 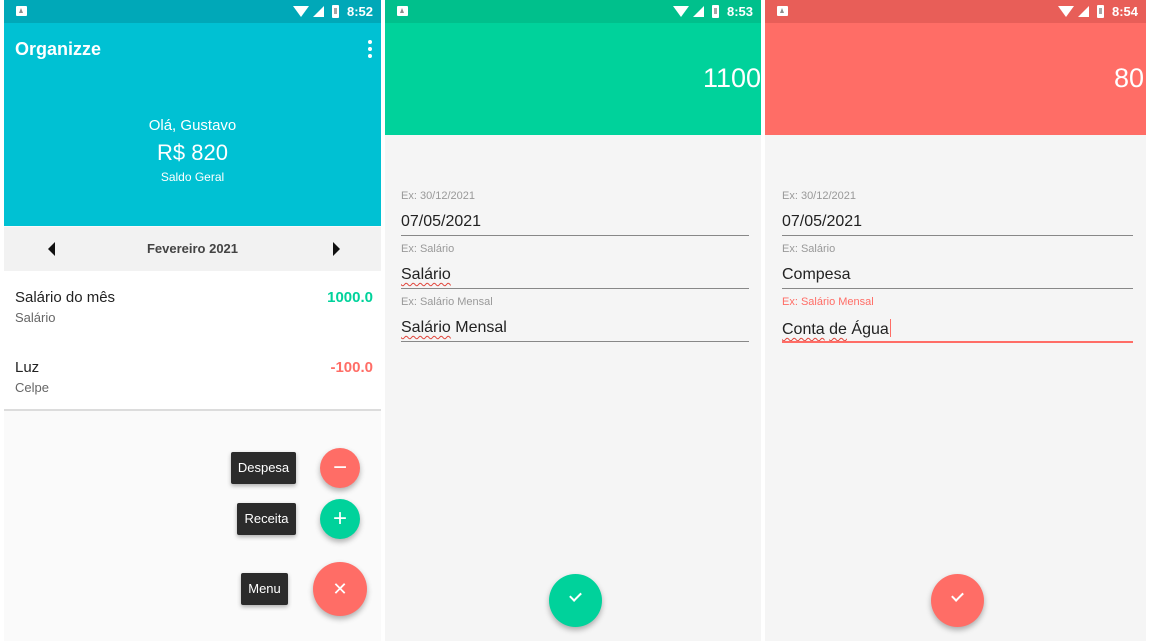 I want to click on app-title: Organizze, so click(x=58, y=49).